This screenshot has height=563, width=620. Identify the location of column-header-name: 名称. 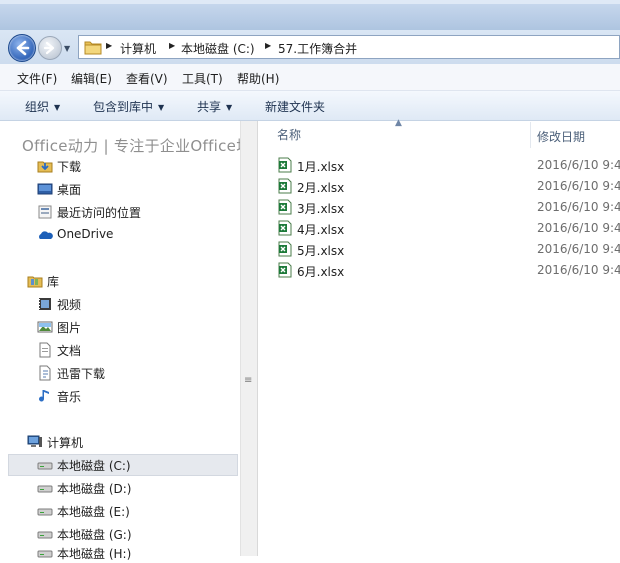
(289, 134).